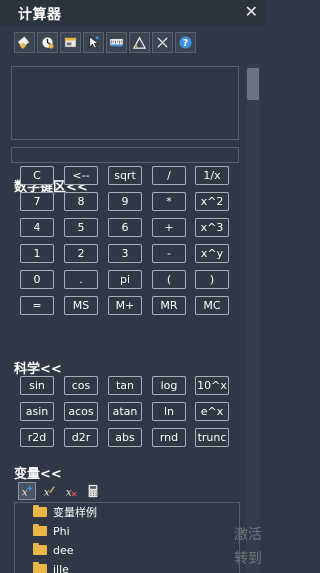 The height and width of the screenshot is (573, 320). What do you see at coordinates (37, 227) in the screenshot?
I see `key-4: 4` at bounding box center [37, 227].